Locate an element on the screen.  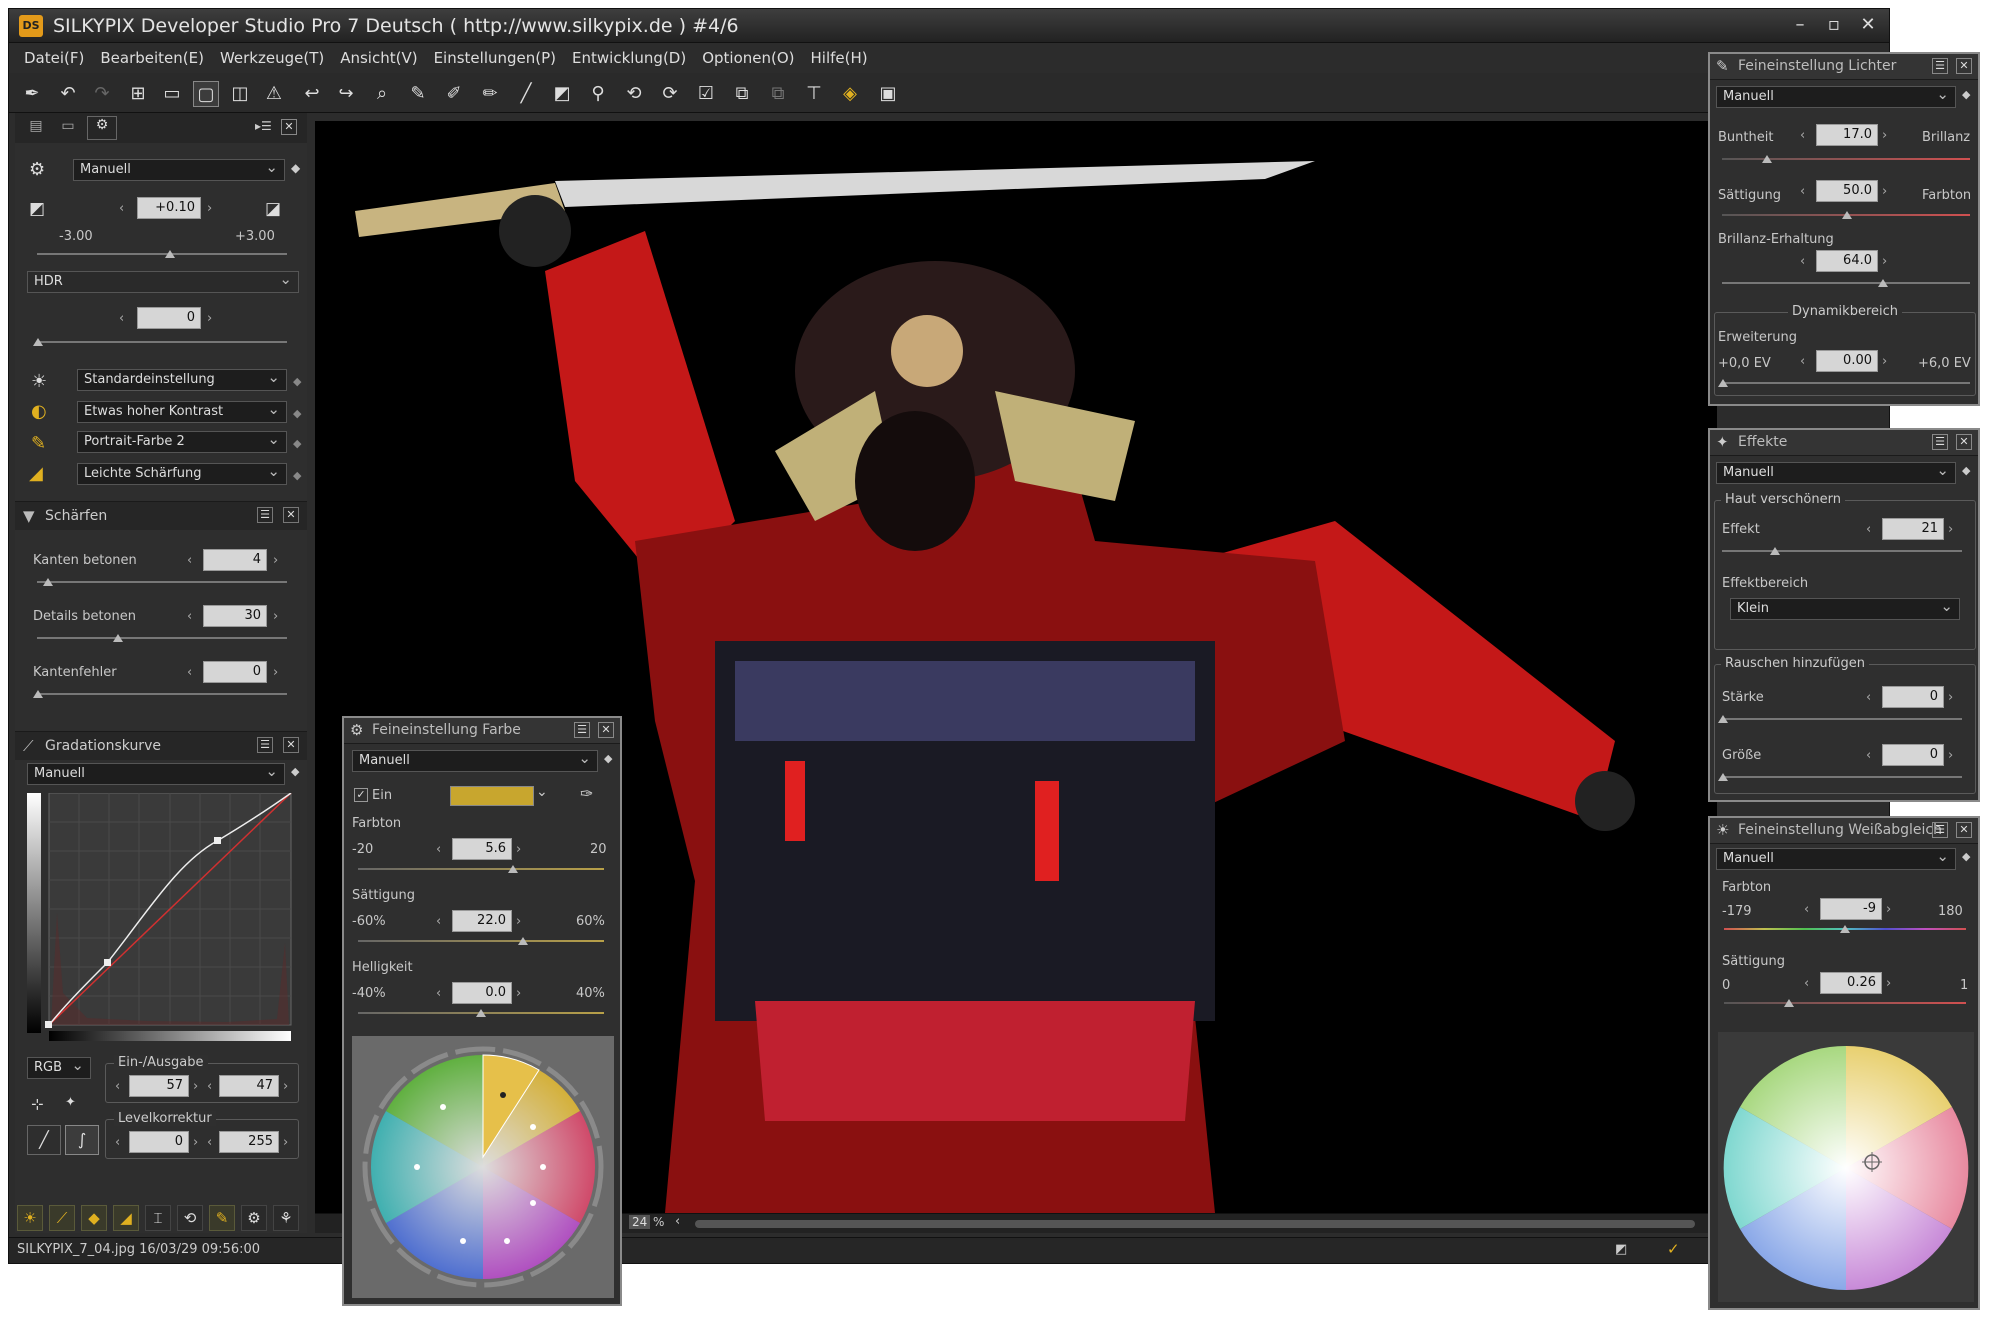
wb-hue-increase-icon: › is located at coordinates (1888, 909).